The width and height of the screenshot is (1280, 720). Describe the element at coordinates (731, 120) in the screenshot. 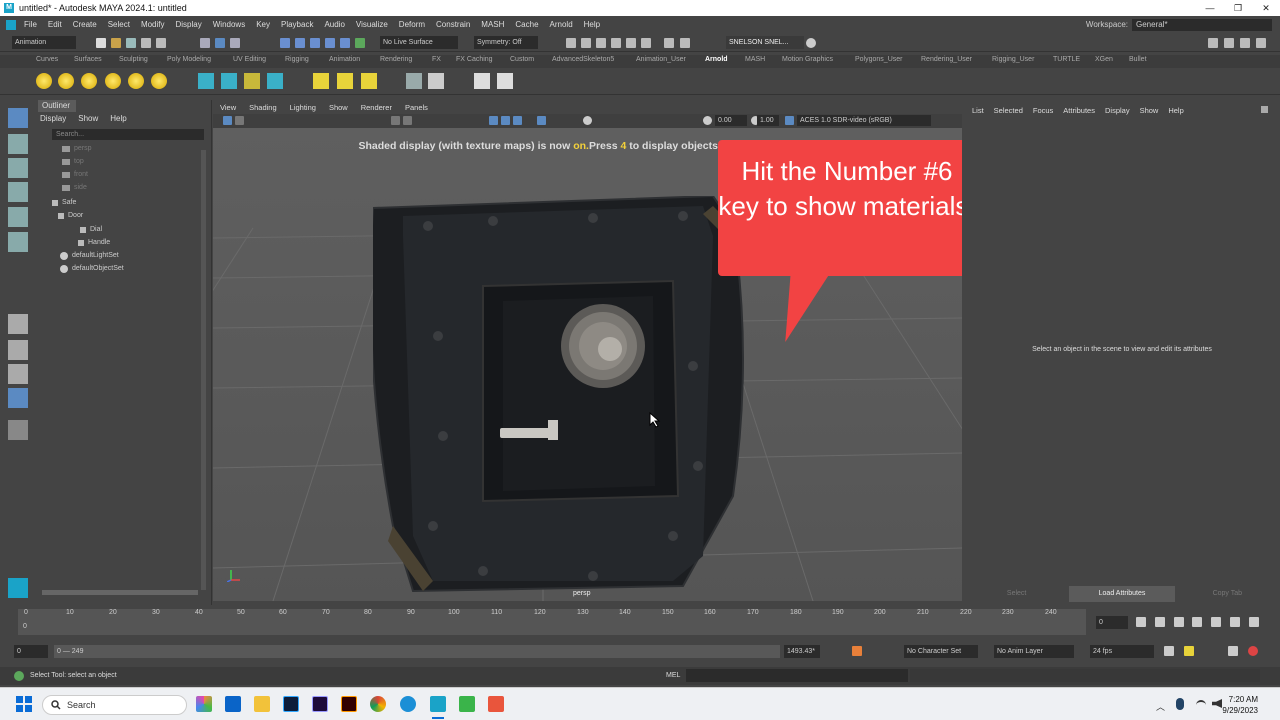

I see `exposure-field: 0.00` at that location.